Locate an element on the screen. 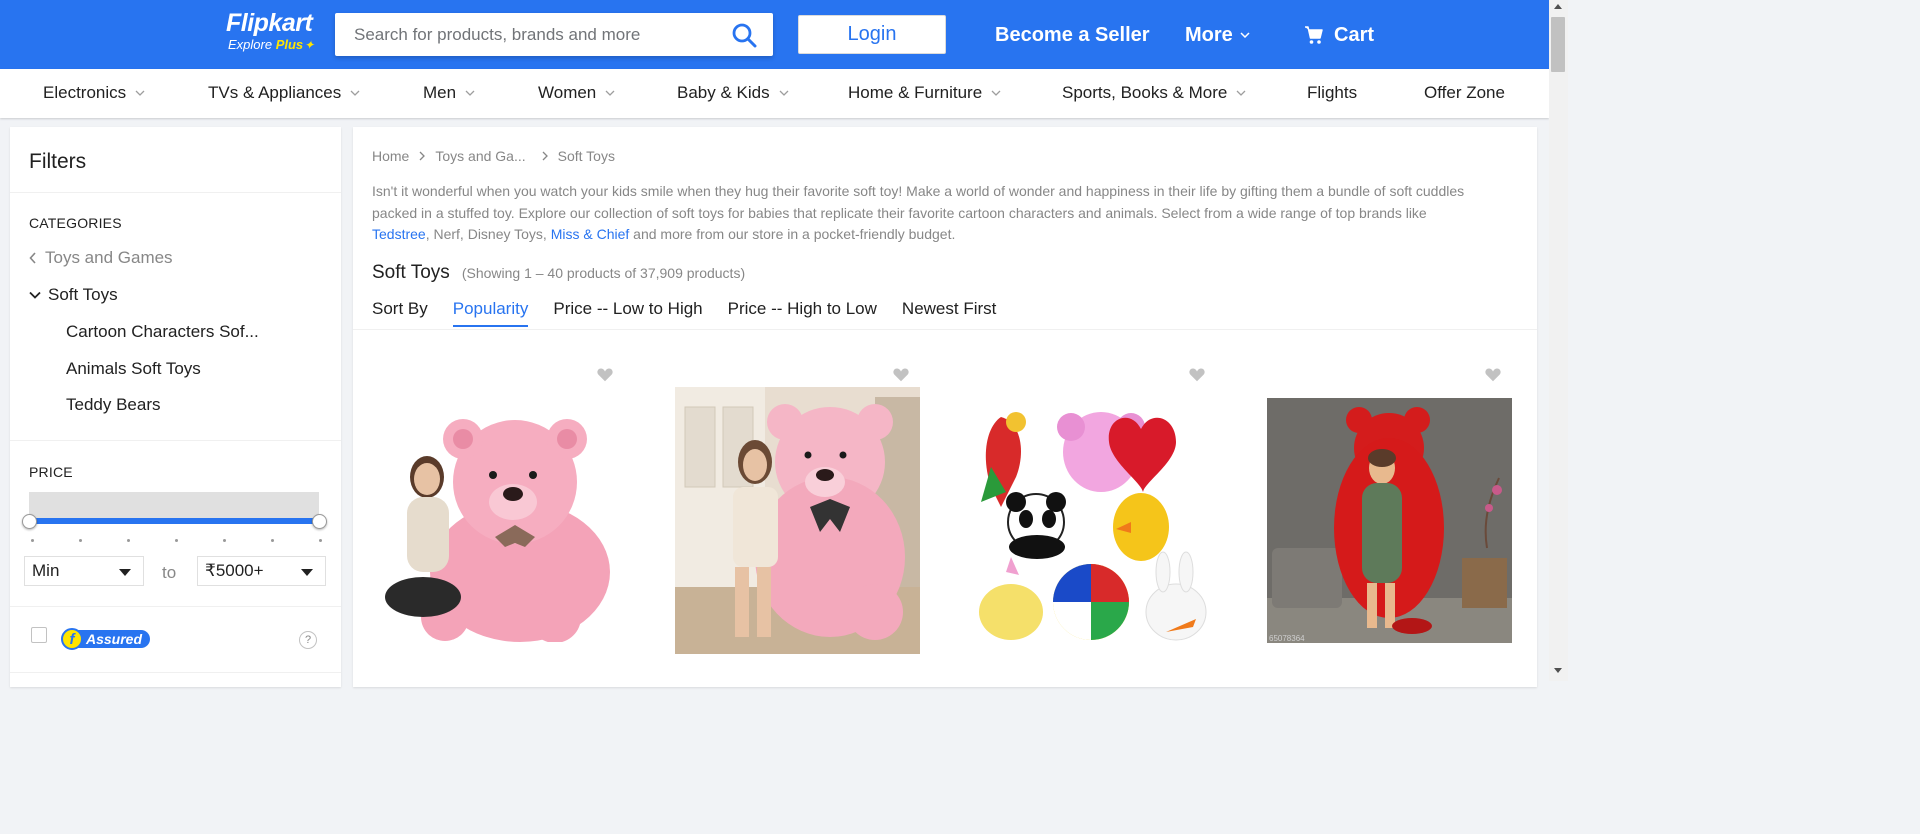  login-button: Login is located at coordinates (872, 34).